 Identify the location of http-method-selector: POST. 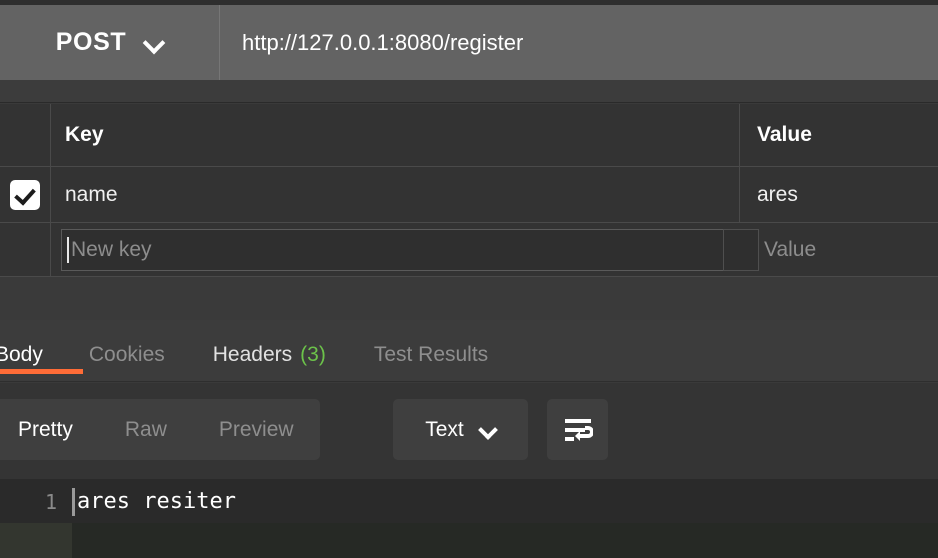
(110, 42).